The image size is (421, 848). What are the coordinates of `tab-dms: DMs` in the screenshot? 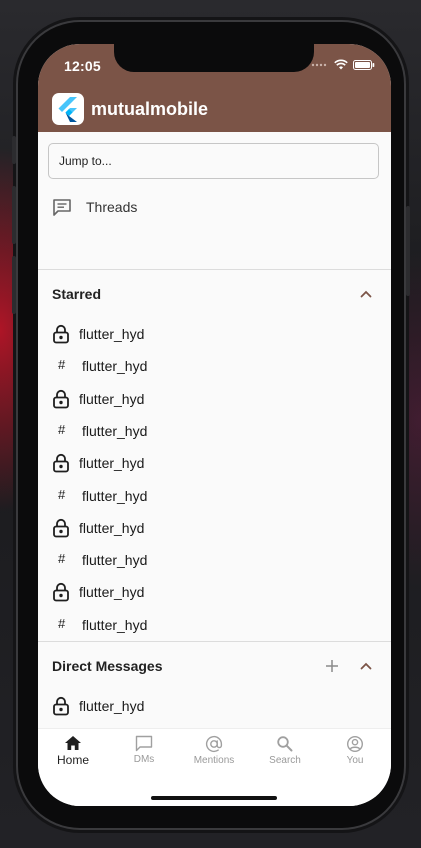 It's located at (144, 755).